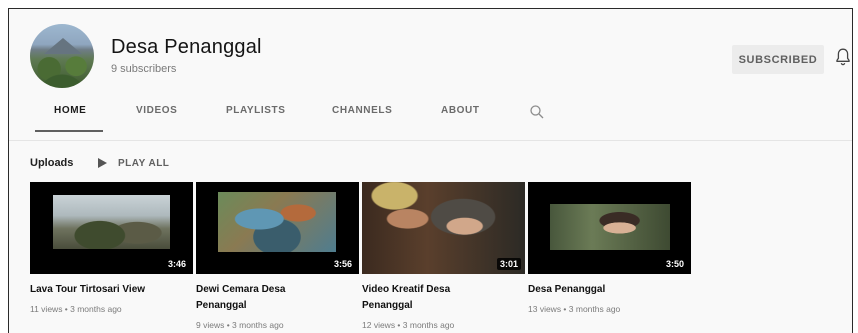 The height and width of the screenshot is (333, 858). What do you see at coordinates (266, 298) in the screenshot?
I see `video-title: Dewi Cemara Desa Penanggal` at bounding box center [266, 298].